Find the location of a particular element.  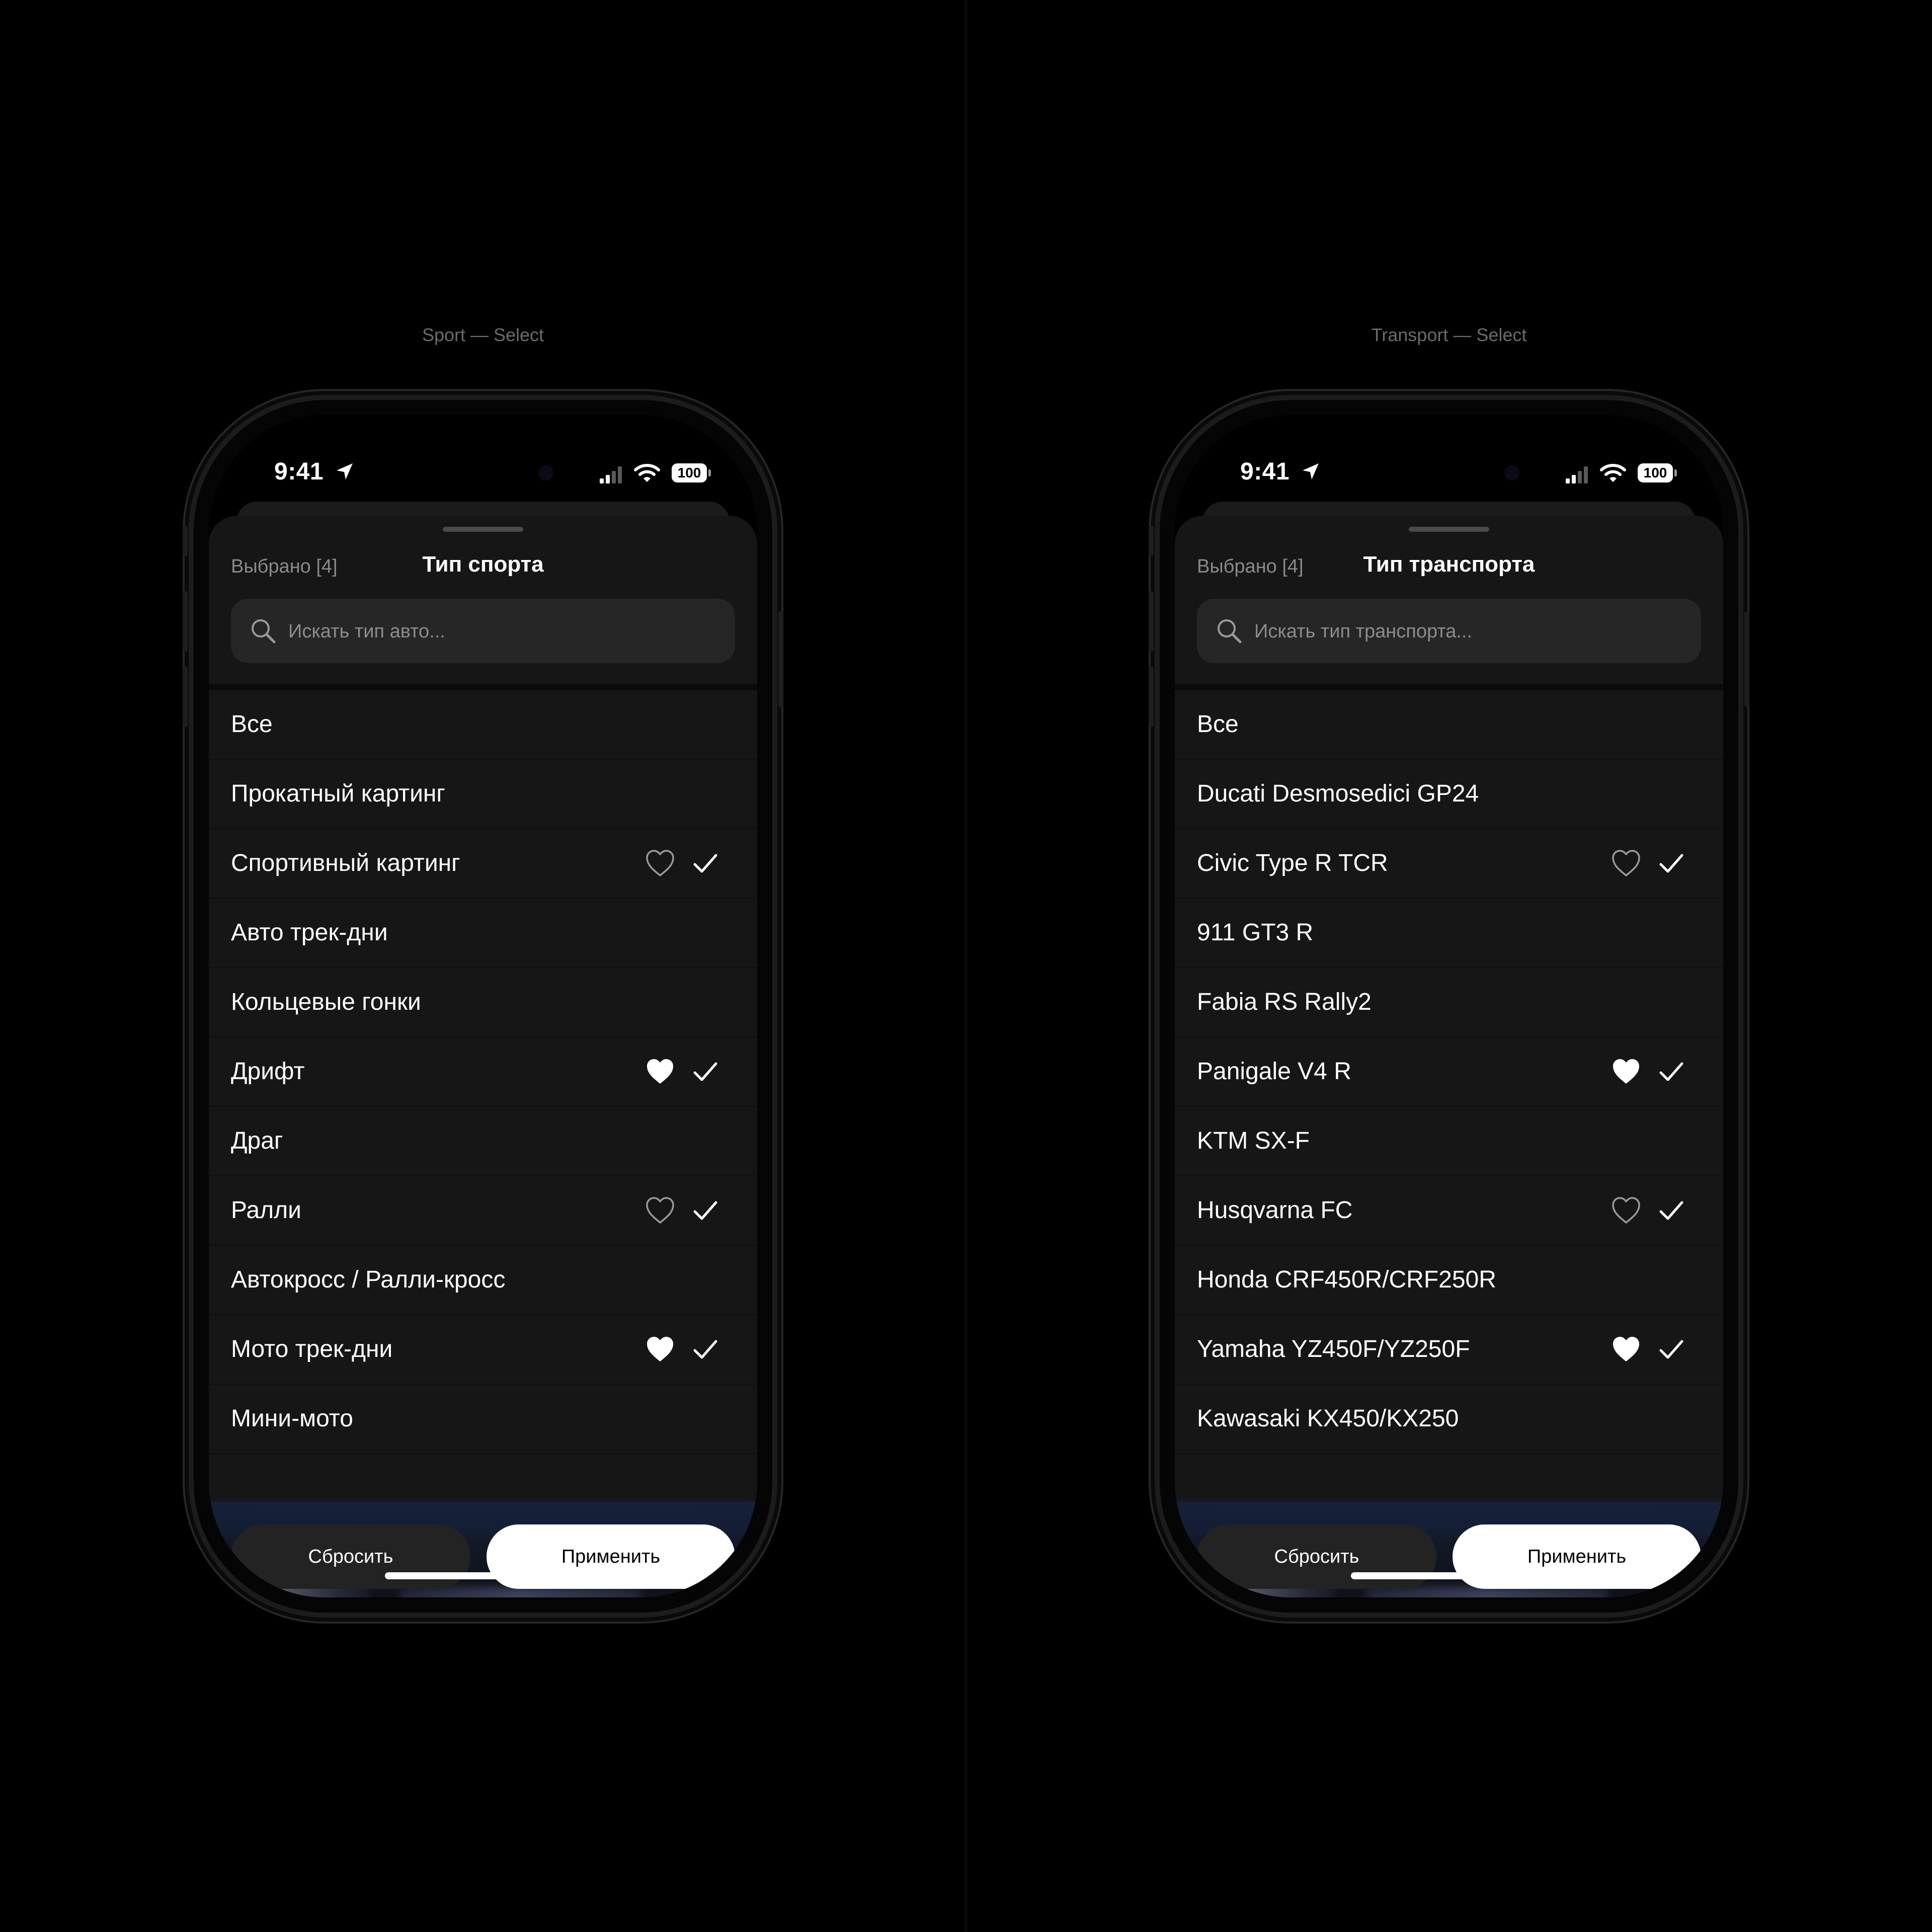

phone-volume-down is located at coordinates (186, 697).